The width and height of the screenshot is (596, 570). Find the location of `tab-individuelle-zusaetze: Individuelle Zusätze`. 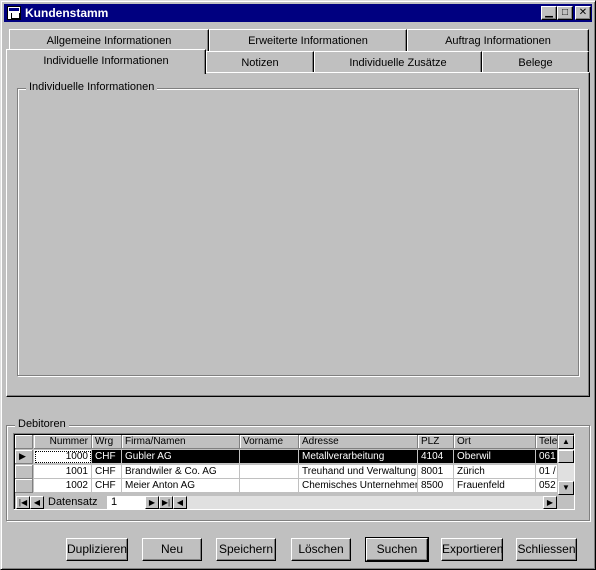

tab-individuelle-zusaetze: Individuelle Zusätze is located at coordinates (398, 62).